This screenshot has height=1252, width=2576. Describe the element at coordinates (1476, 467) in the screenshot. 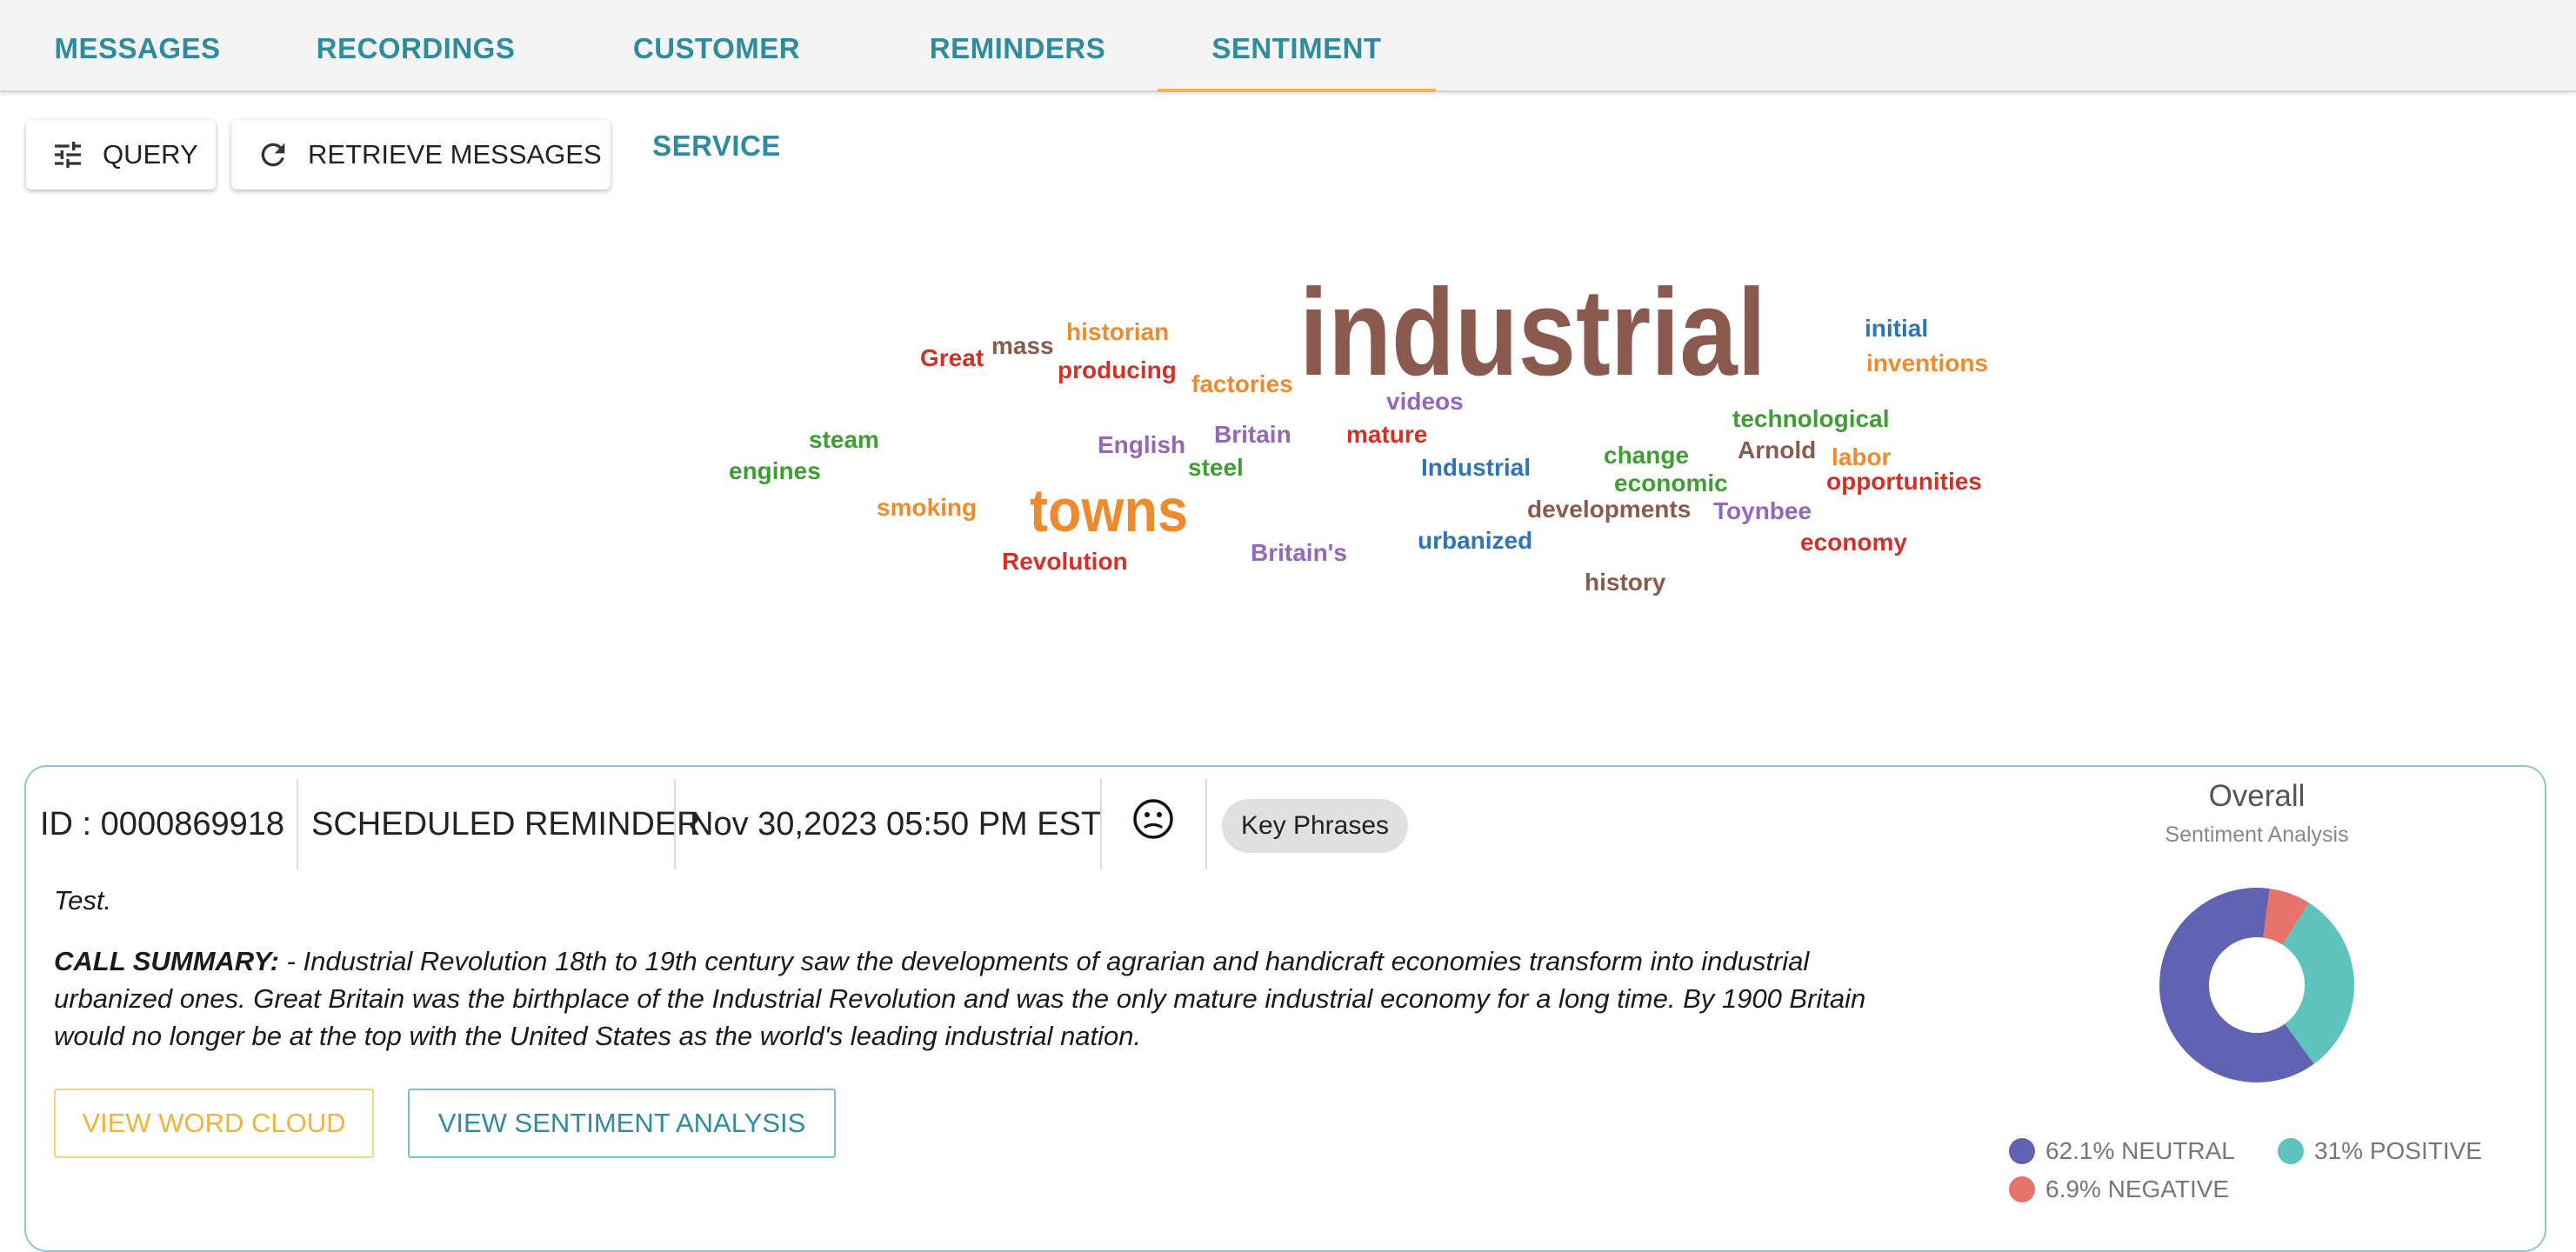

I see `word-cloud-word: Industrial` at that location.